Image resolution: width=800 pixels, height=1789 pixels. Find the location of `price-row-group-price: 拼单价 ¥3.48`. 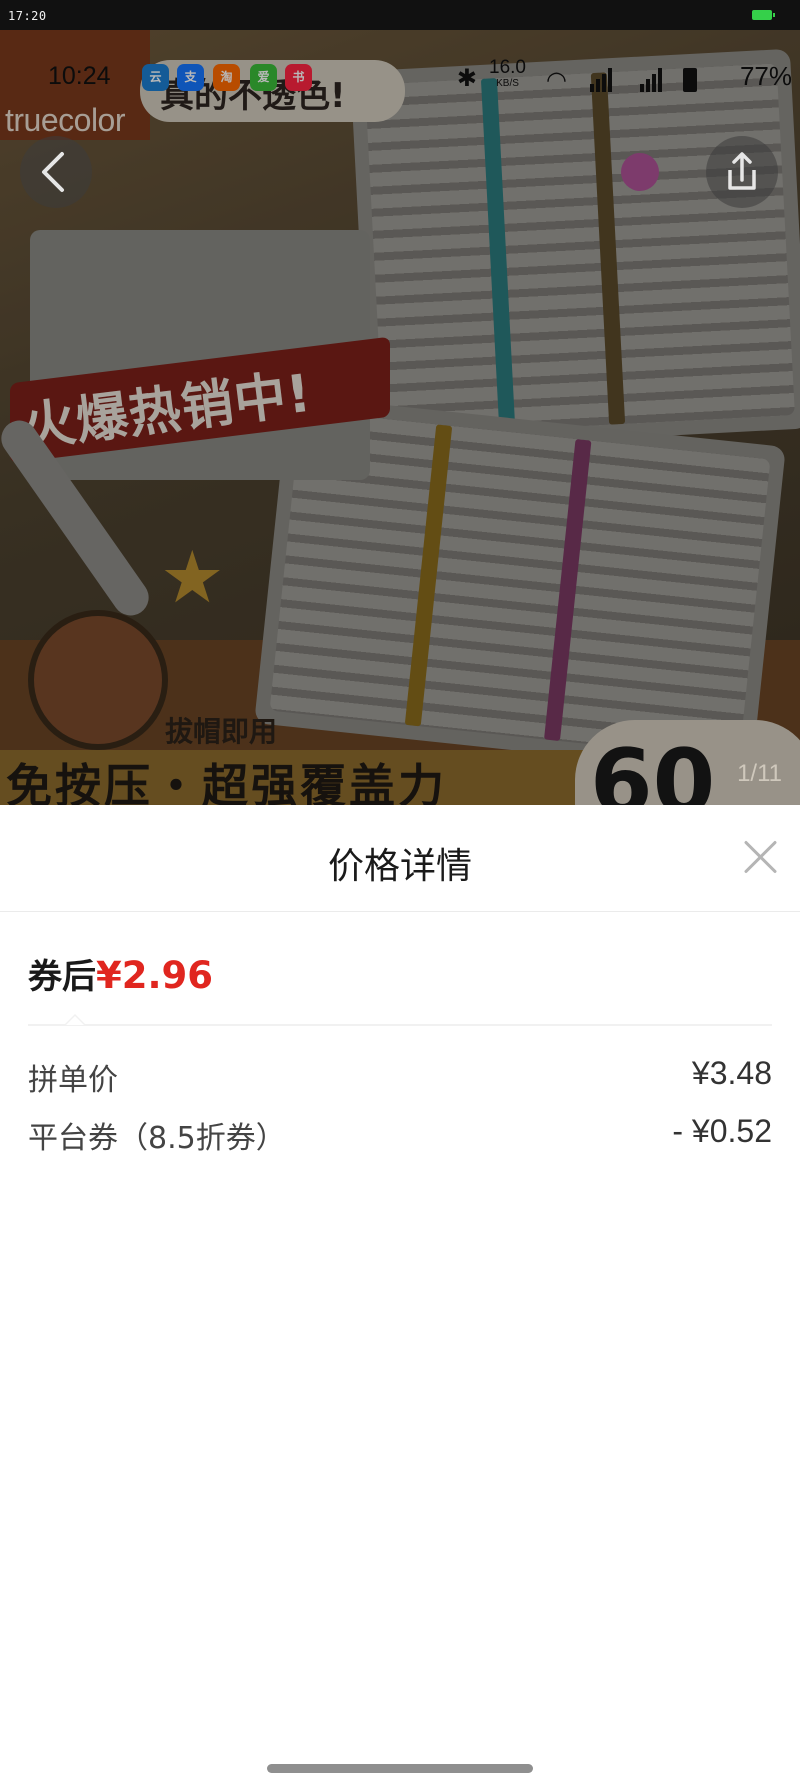

price-row-group-price: 拼单价 ¥3.48 is located at coordinates (400, 1077).